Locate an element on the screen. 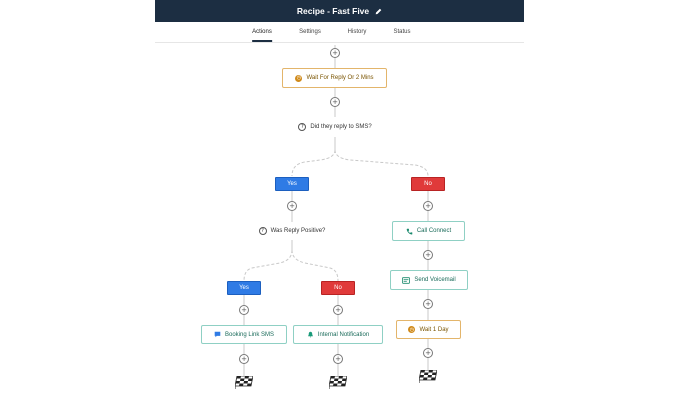  step-label: Send Voicemail is located at coordinates (435, 280).